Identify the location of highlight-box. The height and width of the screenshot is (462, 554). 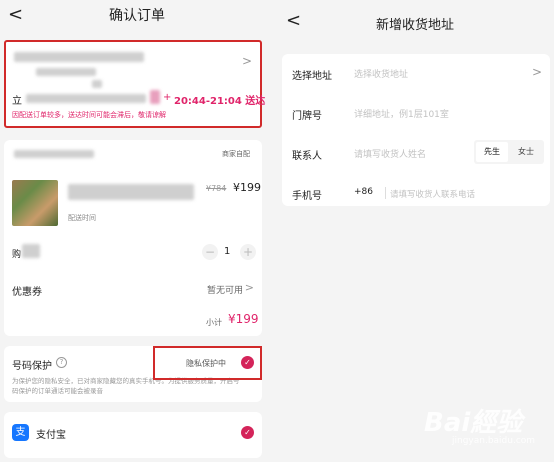
(207, 363).